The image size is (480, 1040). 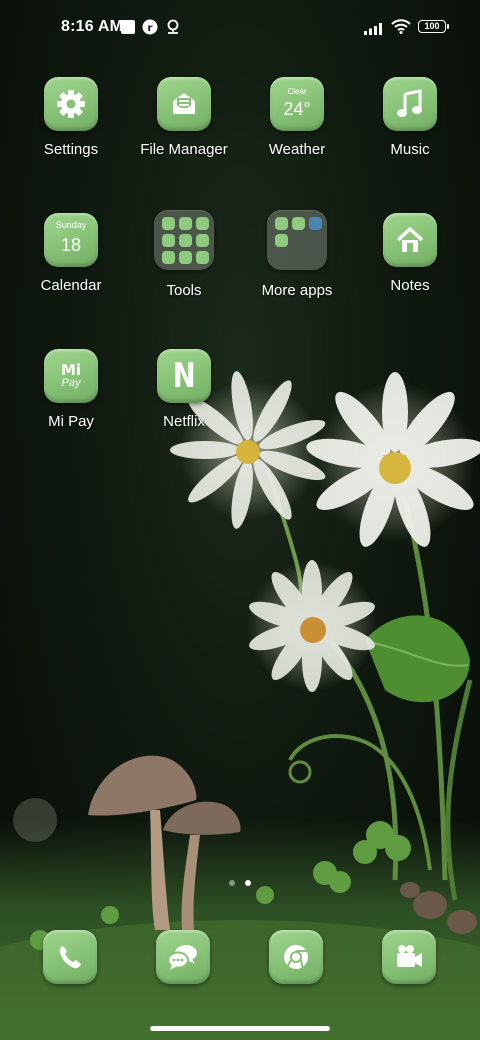 I want to click on app-label: File Manager, so click(x=184, y=149).